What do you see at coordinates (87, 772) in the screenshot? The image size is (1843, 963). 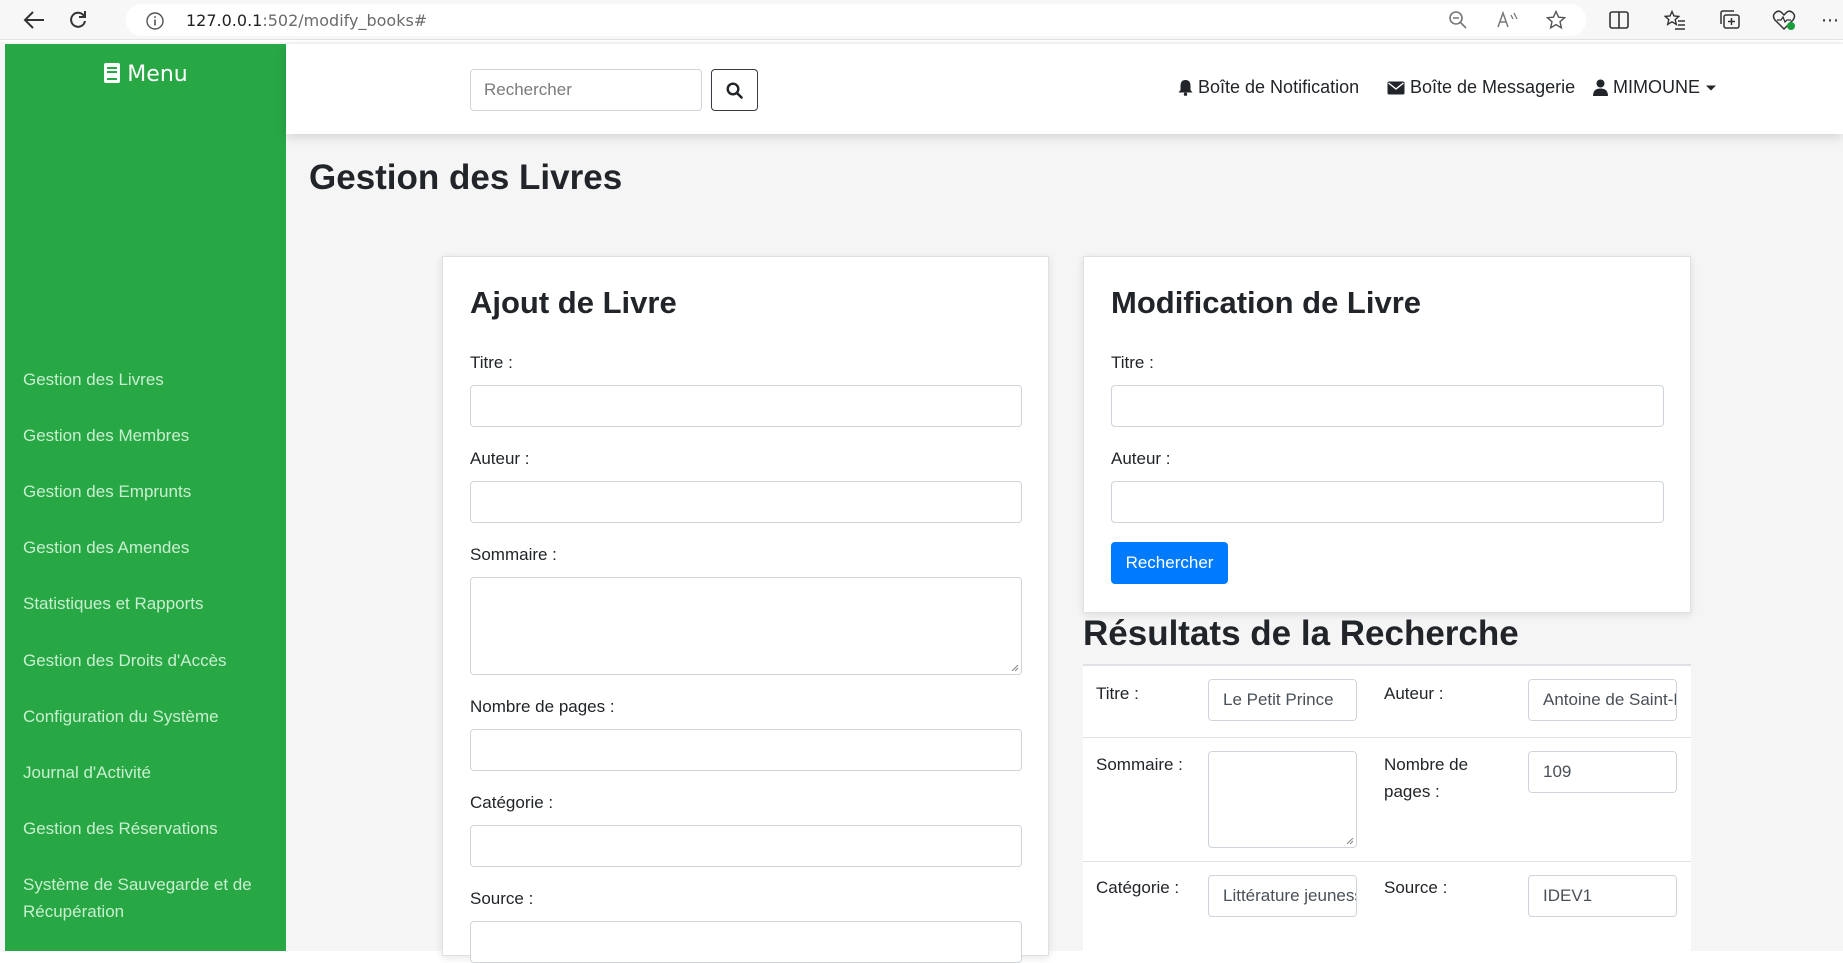 I see `sidebar-item-activity-log: Journal d'Activité` at bounding box center [87, 772].